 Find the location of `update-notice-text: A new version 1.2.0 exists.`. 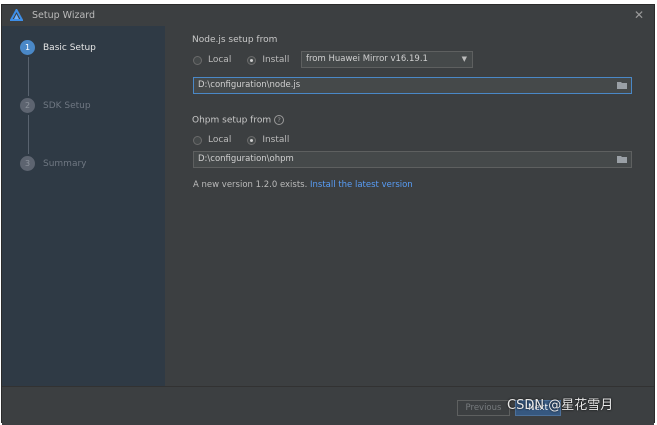

update-notice-text: A new version 1.2.0 exists. is located at coordinates (252, 185).